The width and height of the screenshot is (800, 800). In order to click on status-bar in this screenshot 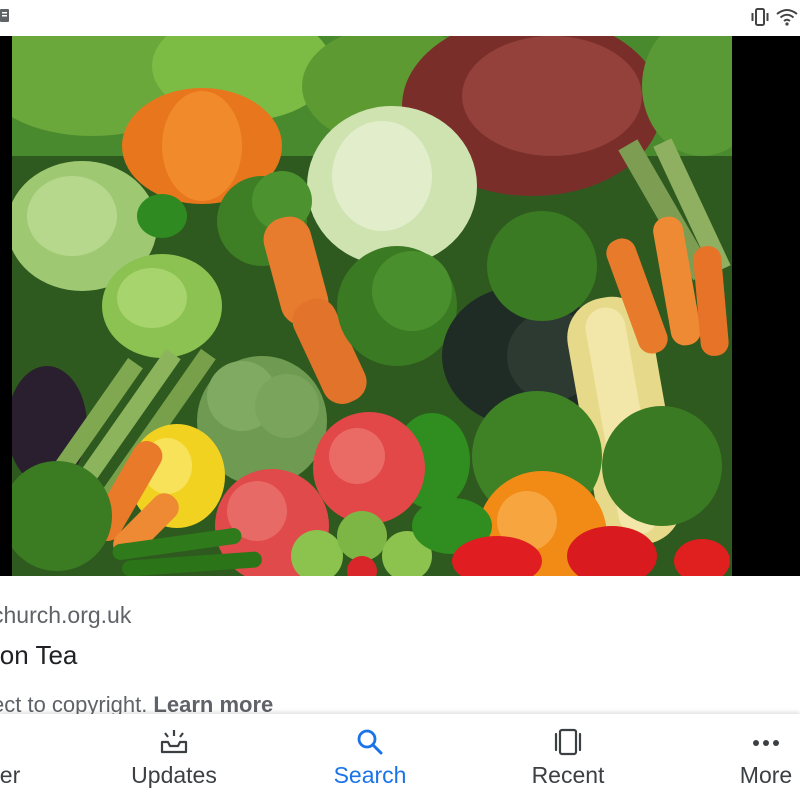, I will do `click(400, 18)`.